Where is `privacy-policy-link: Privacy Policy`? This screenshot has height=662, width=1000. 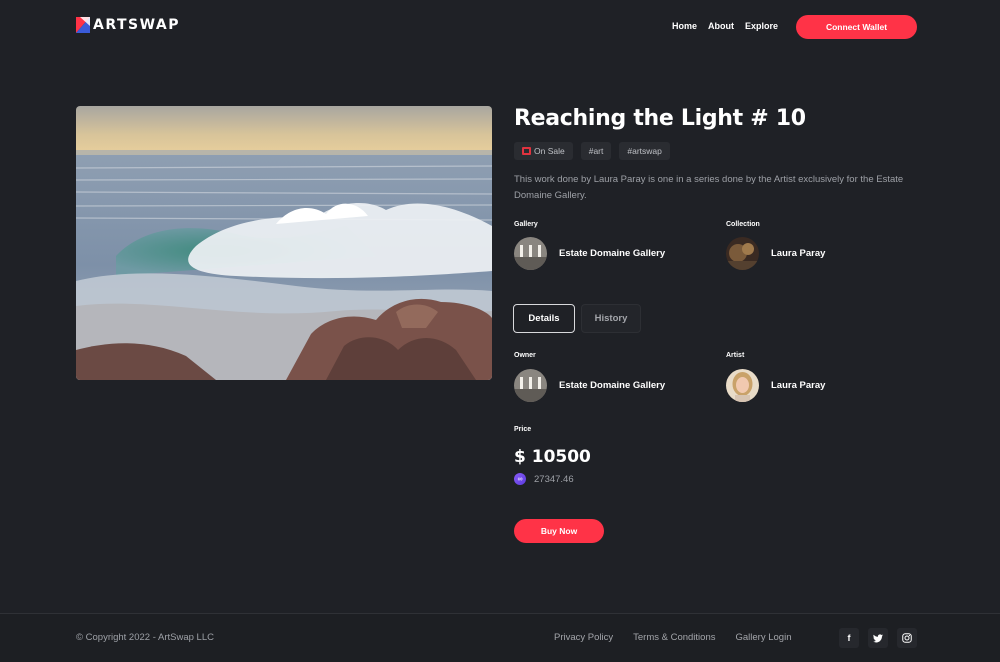 privacy-policy-link: Privacy Policy is located at coordinates (583, 637).